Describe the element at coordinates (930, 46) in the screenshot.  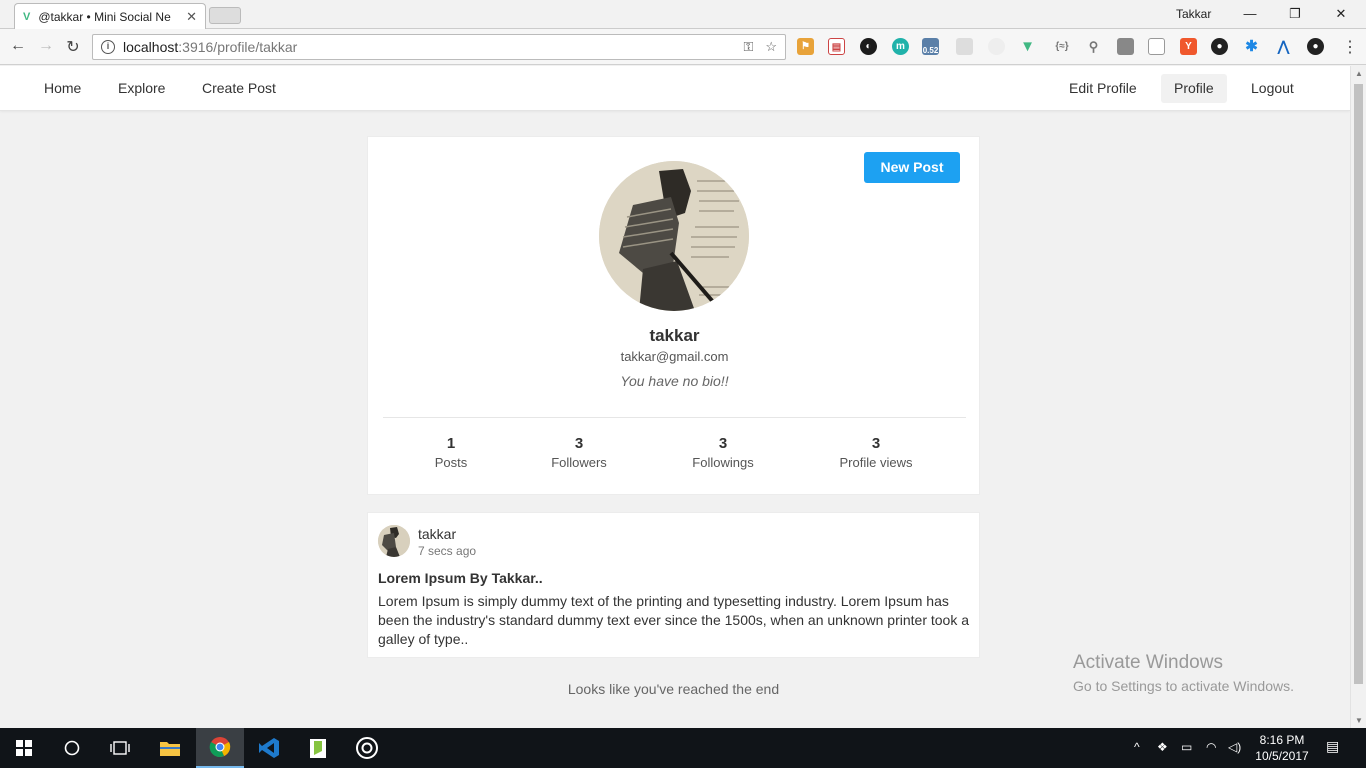
I see `extension-badge-icon: 0.52` at that location.